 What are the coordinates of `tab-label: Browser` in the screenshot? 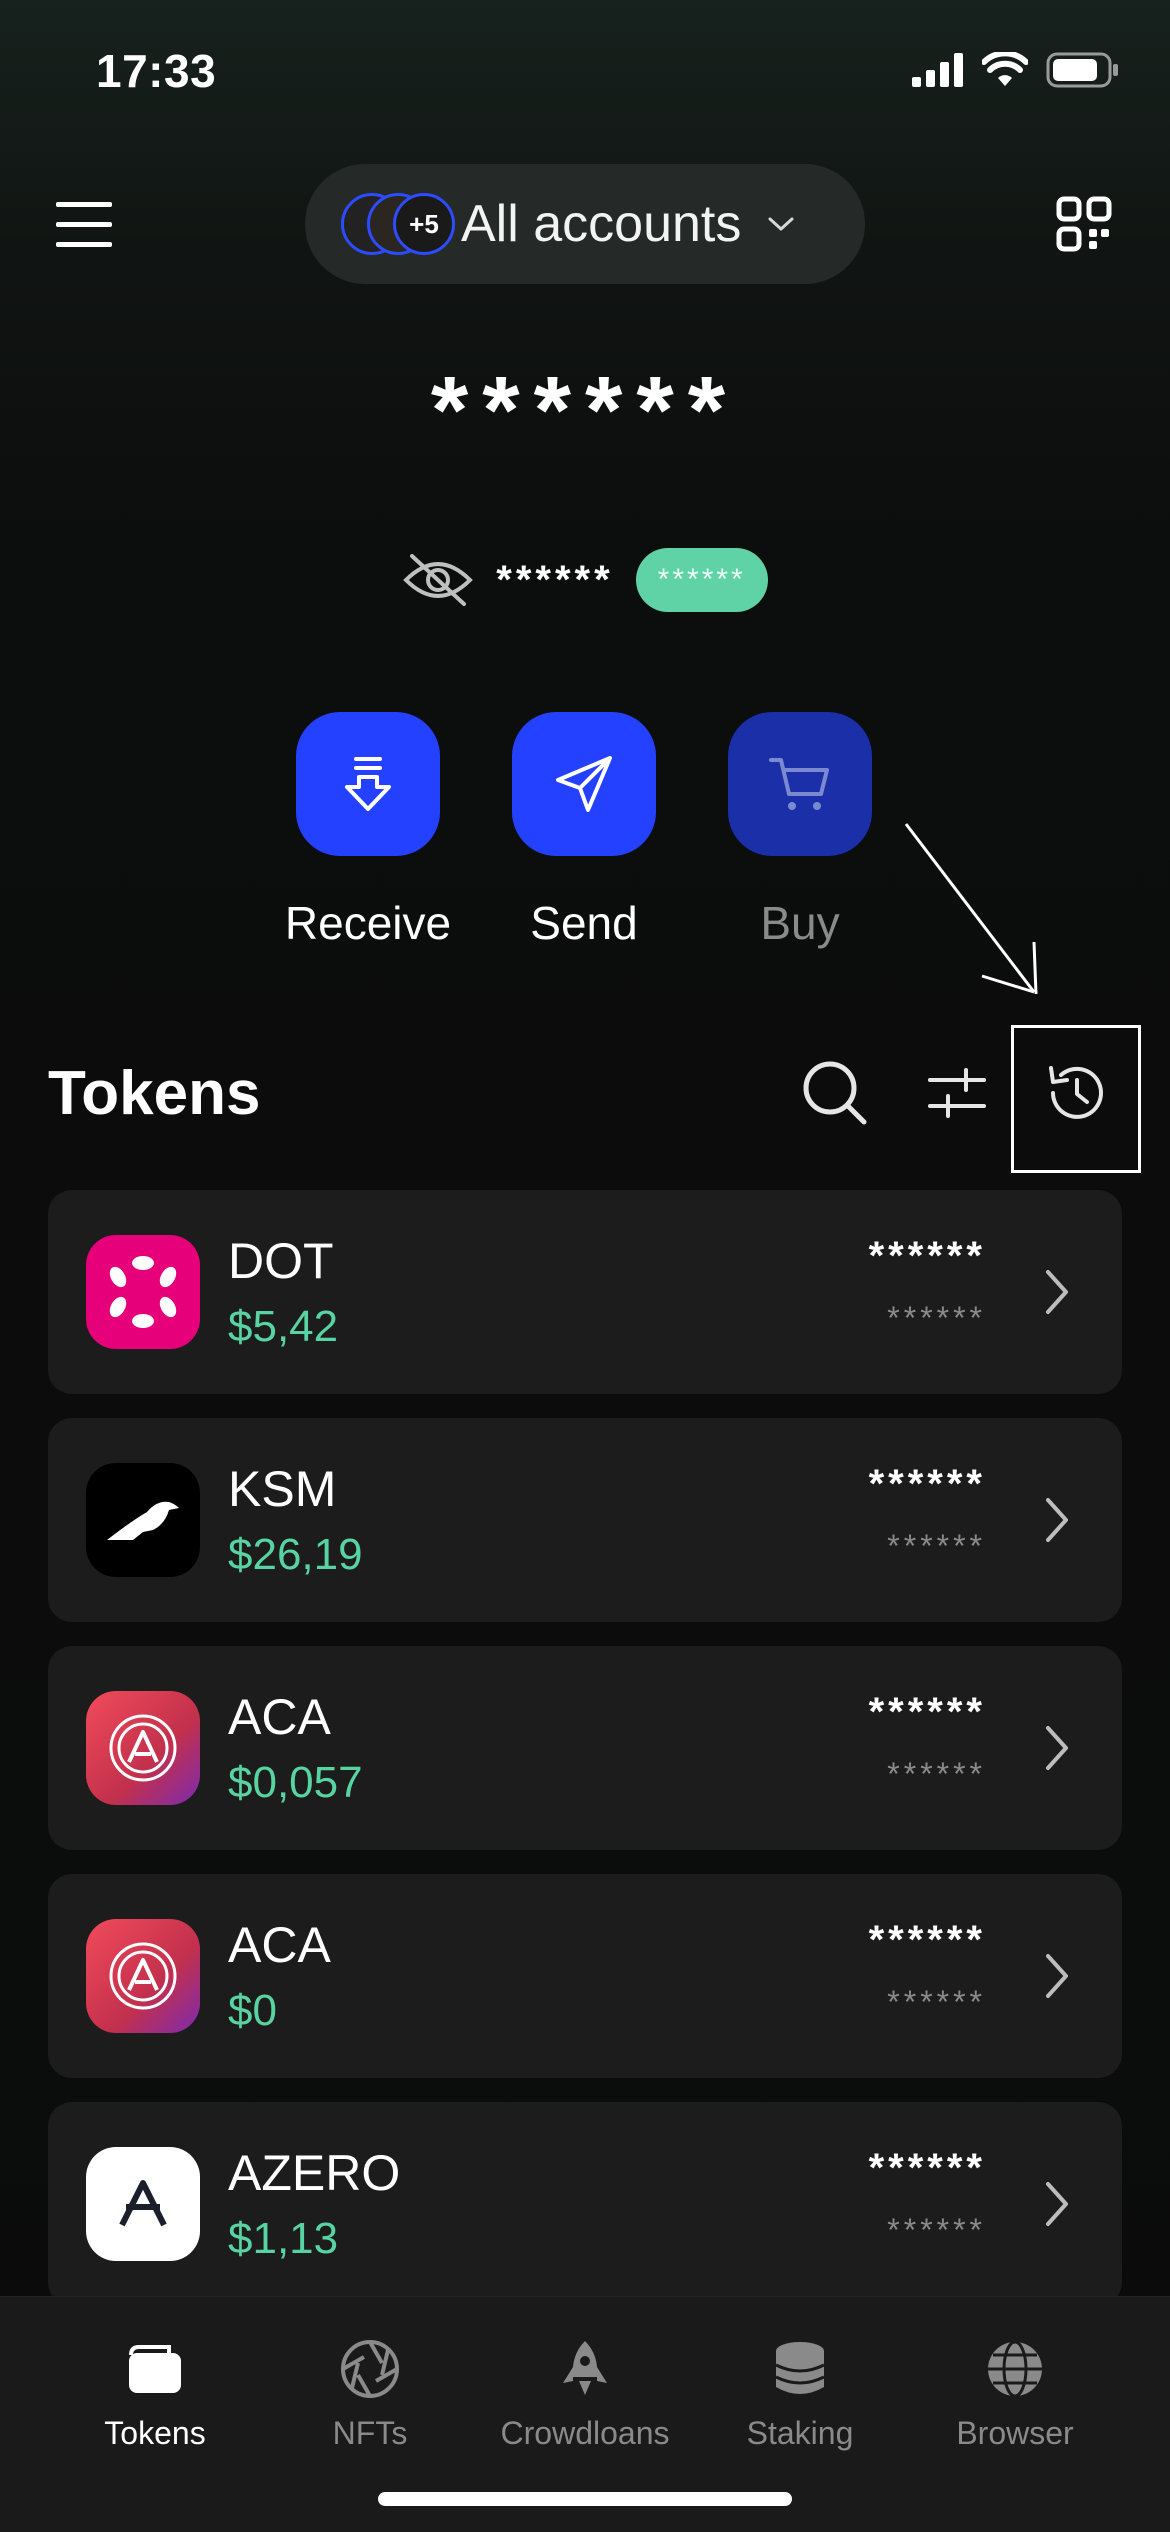 It's located at (1015, 2433).